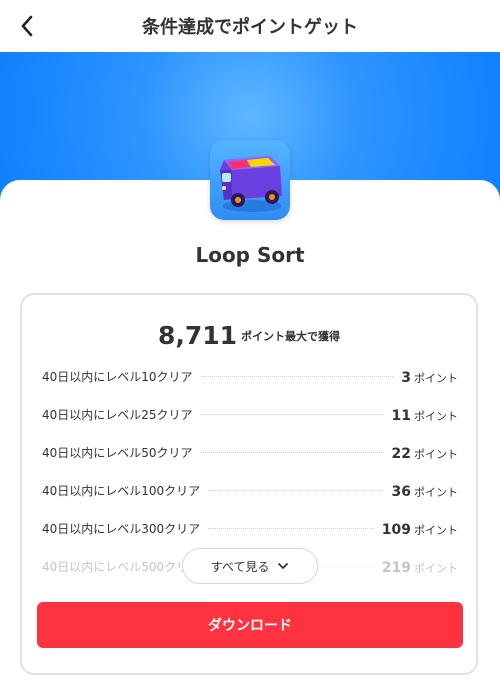 The width and height of the screenshot is (500, 700). Describe the element at coordinates (406, 377) in the screenshot. I see `task-points-value: 3` at that location.